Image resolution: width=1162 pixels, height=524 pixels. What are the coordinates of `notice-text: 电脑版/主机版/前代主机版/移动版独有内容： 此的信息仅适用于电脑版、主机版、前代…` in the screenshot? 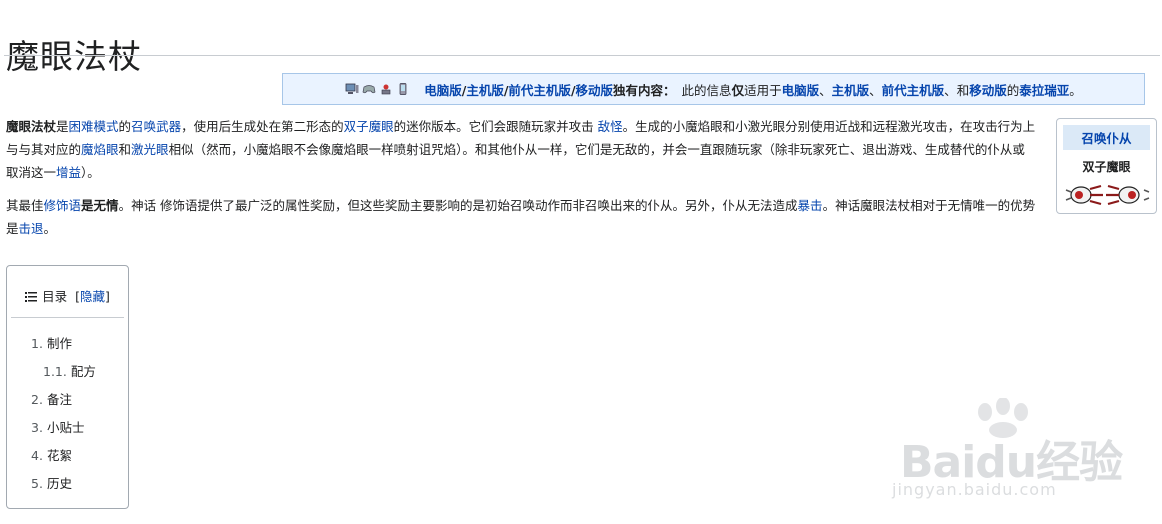 It's located at (753, 90).